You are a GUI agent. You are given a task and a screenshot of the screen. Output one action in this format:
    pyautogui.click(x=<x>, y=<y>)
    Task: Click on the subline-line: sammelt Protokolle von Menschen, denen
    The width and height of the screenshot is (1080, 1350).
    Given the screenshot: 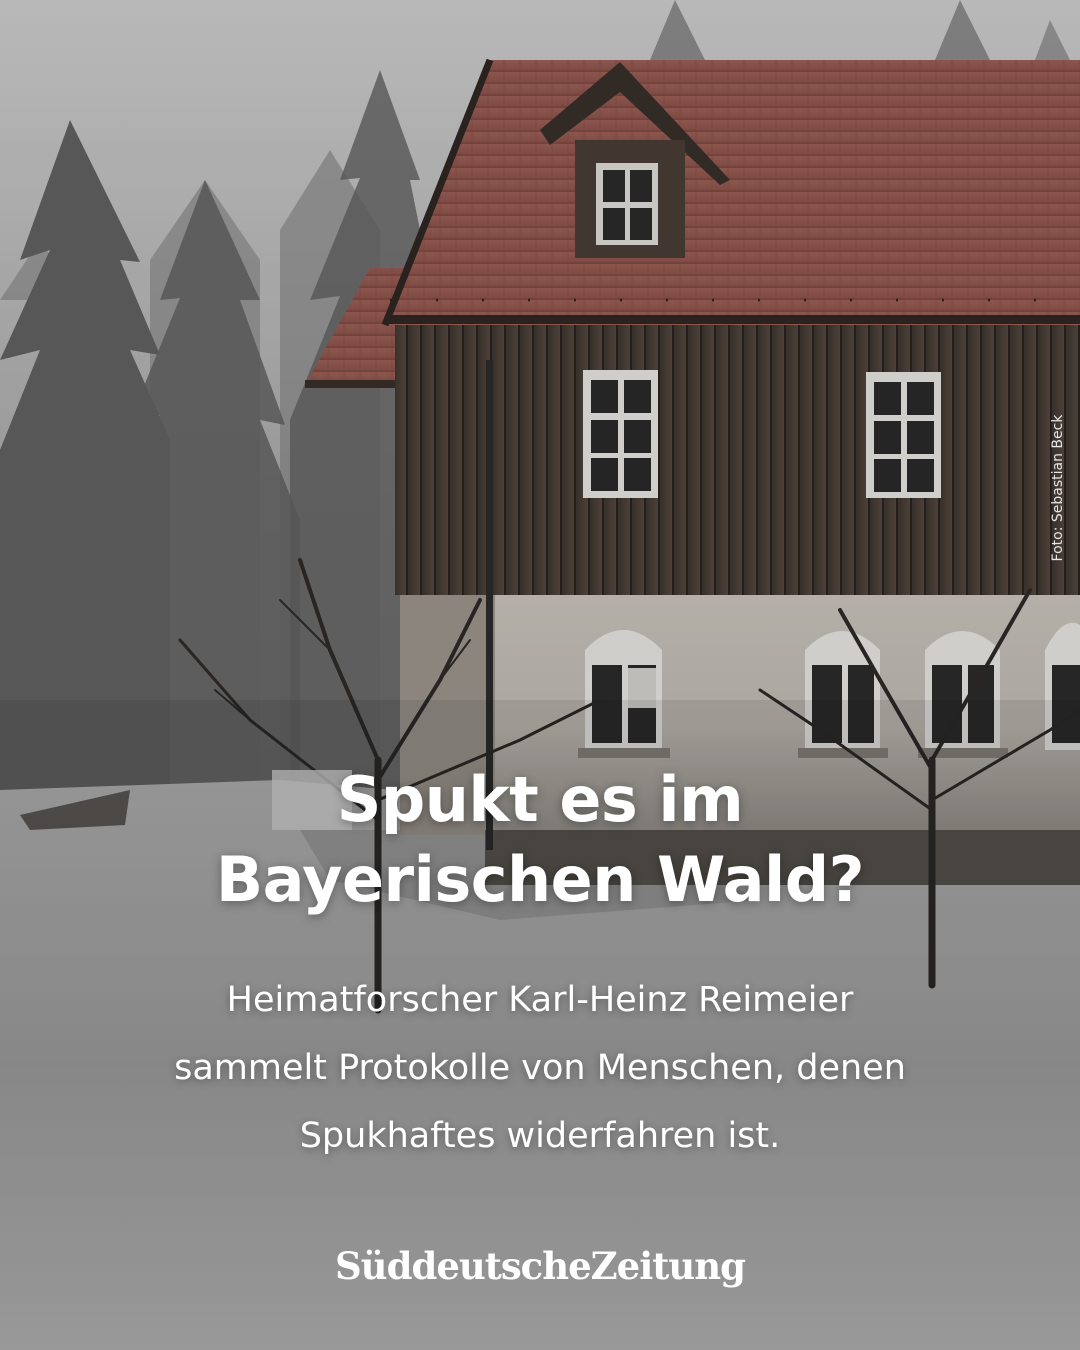 What is the action you would take?
    pyautogui.click(x=540, y=1068)
    